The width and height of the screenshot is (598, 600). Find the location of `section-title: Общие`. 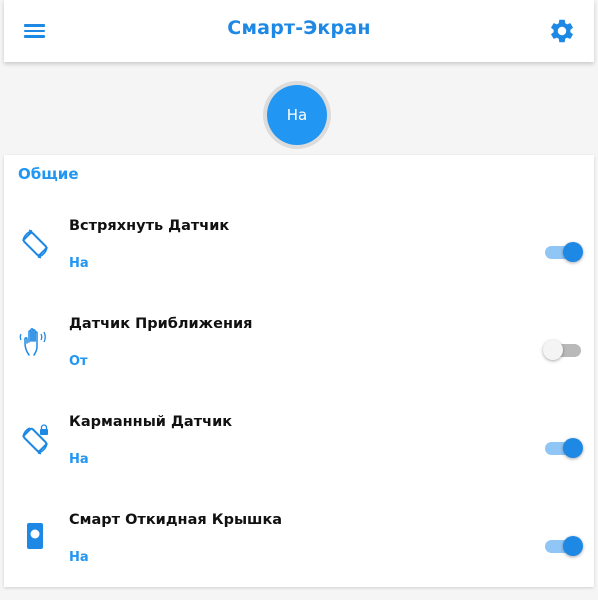

section-title: Общие is located at coordinates (48, 174).